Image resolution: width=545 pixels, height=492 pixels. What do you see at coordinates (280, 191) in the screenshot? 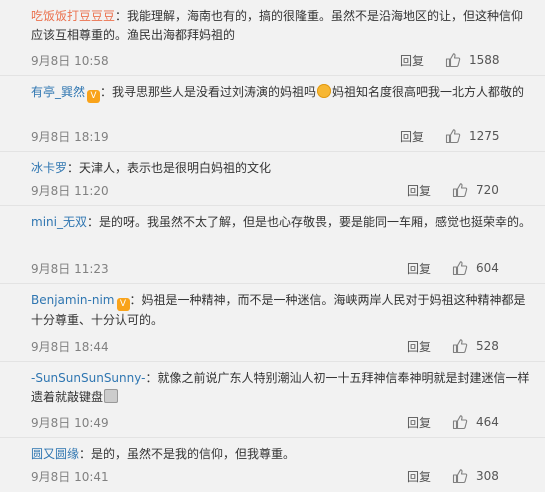
I see `comment-footer: 9月8日 11:20 回复 720` at bounding box center [280, 191].